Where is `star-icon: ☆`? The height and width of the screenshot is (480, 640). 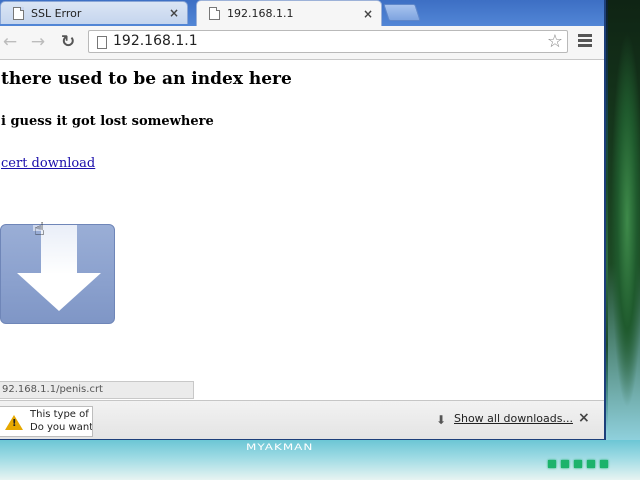
star-icon: ☆ is located at coordinates (555, 41).